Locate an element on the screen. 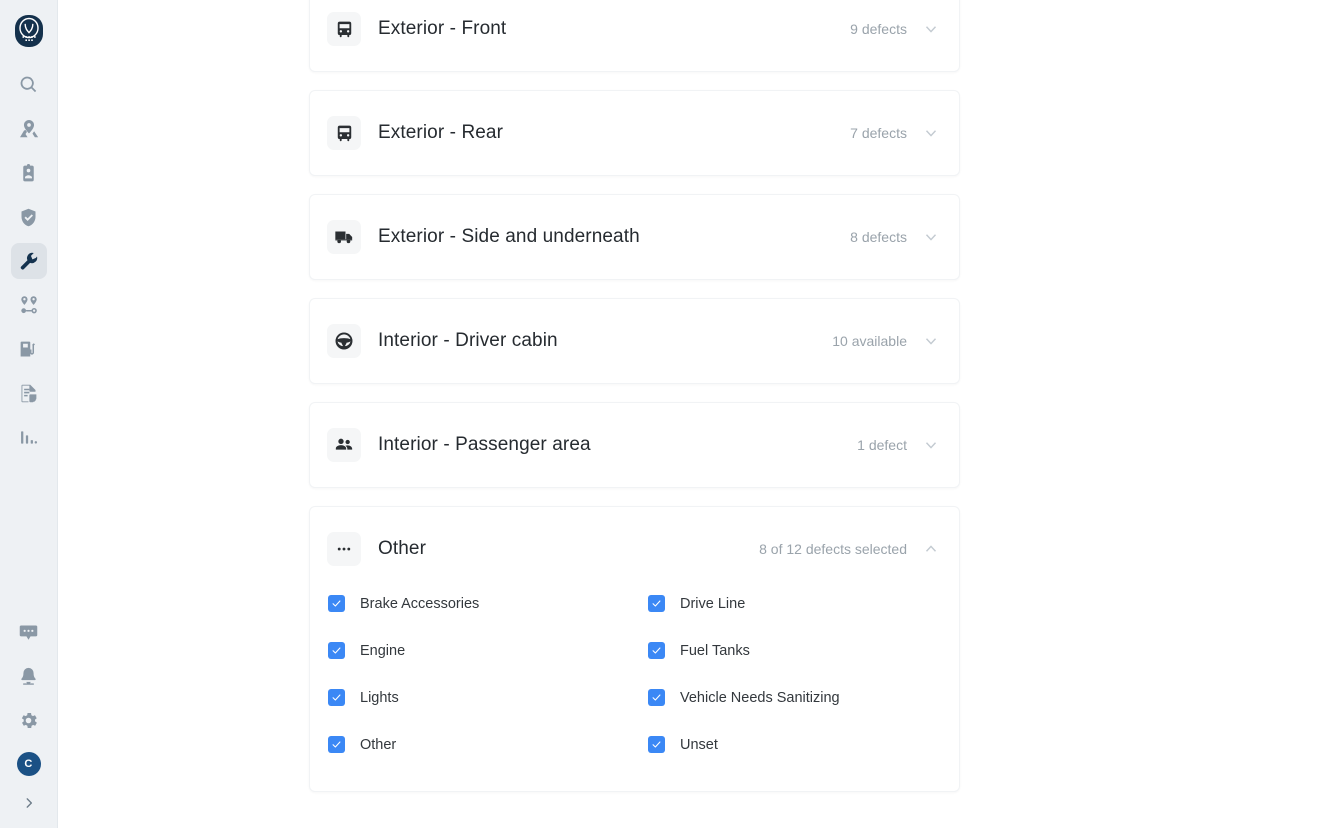 This screenshot has height=828, width=1326. defect-card-meta: 1 defect is located at coordinates (882, 445).